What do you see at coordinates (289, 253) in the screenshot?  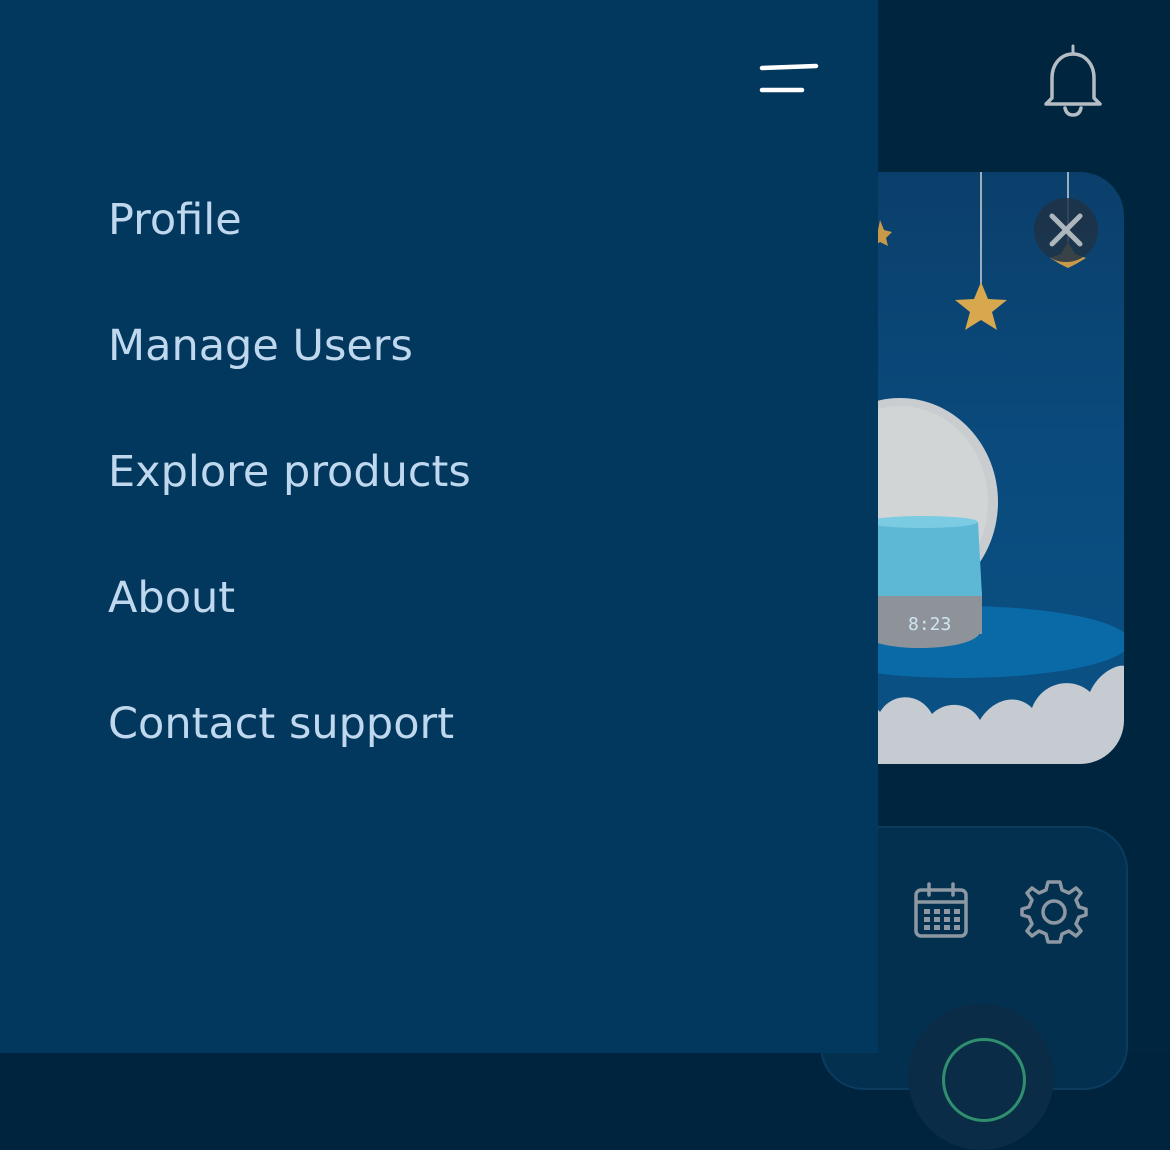 I see `menu-item-profile: Profile` at bounding box center [289, 253].